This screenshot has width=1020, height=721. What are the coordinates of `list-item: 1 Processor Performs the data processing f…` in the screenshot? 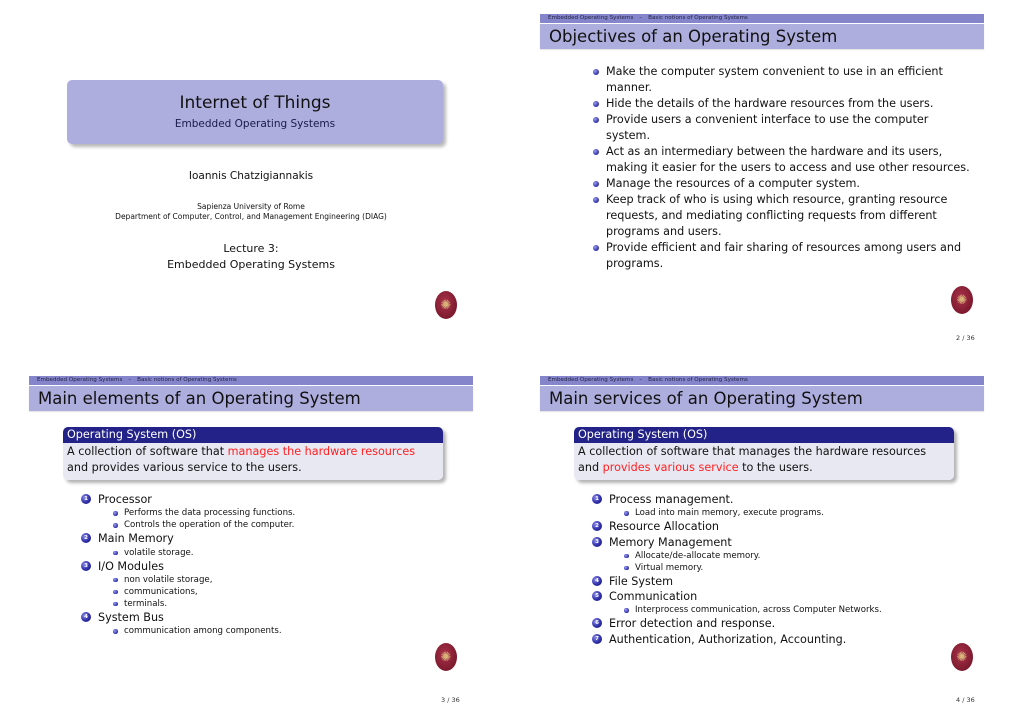 It's located at (281, 511).